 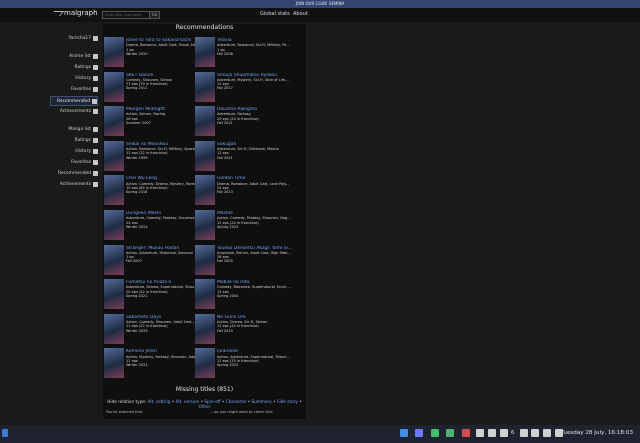 I want to click on meta-line: Fall 2017, so click(x=225, y=88).